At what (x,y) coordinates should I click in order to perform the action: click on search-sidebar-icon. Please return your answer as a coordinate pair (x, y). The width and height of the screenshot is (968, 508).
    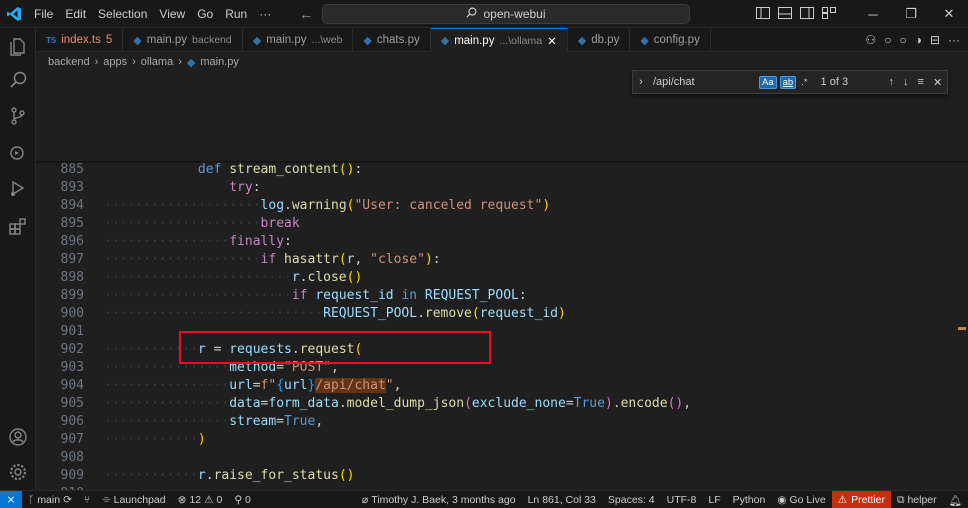
    Looking at the image, I should click on (18, 80).